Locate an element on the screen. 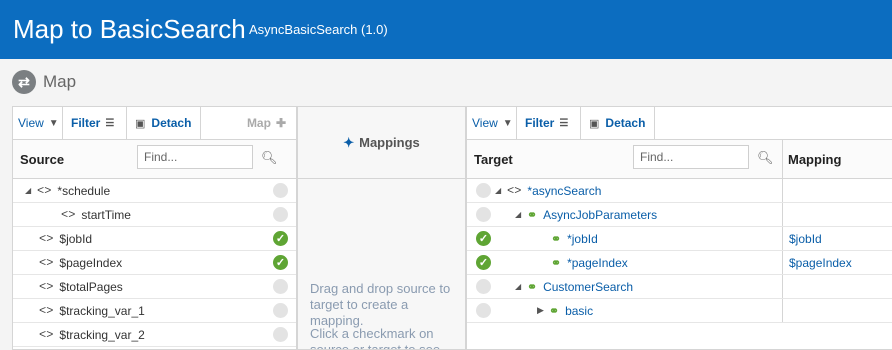 This screenshot has width=892, height=350. chevron-down-icon: ▼ is located at coordinates (53, 123).